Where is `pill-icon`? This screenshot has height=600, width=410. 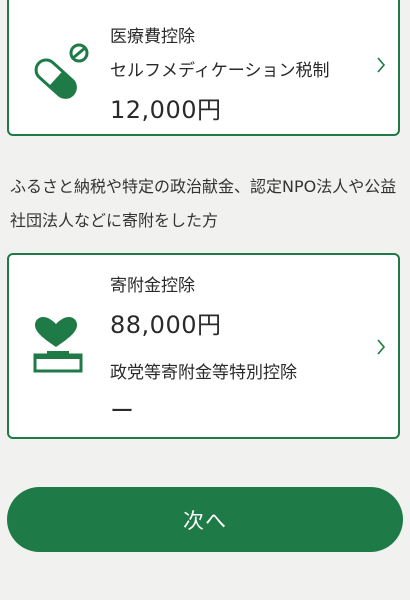 pill-icon is located at coordinates (61, 71).